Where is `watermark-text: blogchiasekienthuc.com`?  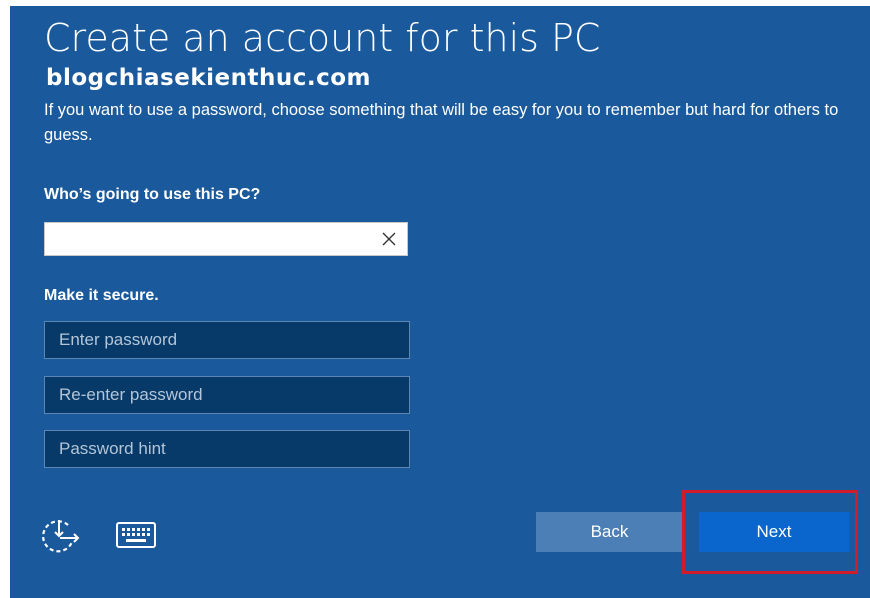
watermark-text: blogchiasekienthuc.com is located at coordinates (208, 78).